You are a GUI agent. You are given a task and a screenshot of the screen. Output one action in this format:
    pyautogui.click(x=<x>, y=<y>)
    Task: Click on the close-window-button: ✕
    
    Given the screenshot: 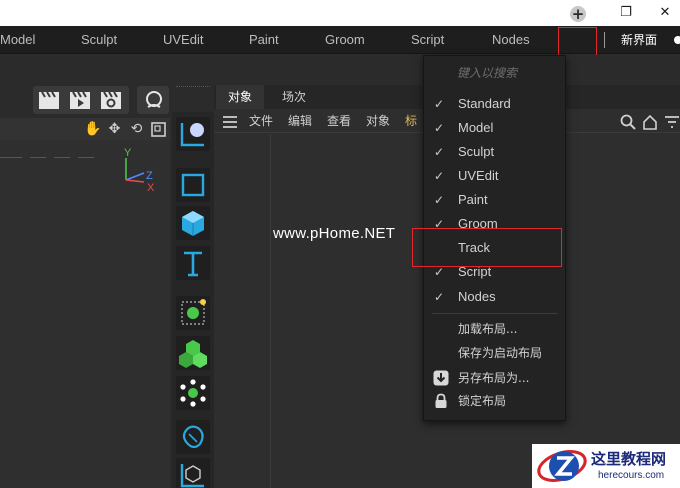 What is the action you would take?
    pyautogui.click(x=665, y=13)
    